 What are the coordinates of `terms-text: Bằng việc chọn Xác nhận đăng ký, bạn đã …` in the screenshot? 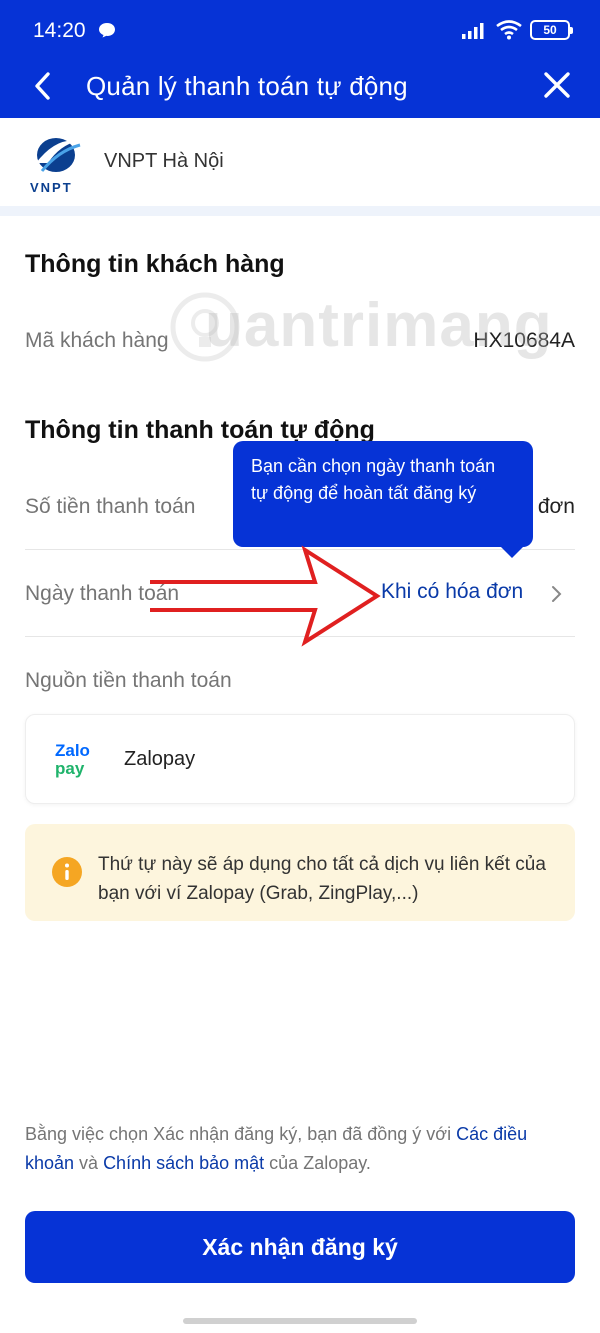 It's located at (302, 1149).